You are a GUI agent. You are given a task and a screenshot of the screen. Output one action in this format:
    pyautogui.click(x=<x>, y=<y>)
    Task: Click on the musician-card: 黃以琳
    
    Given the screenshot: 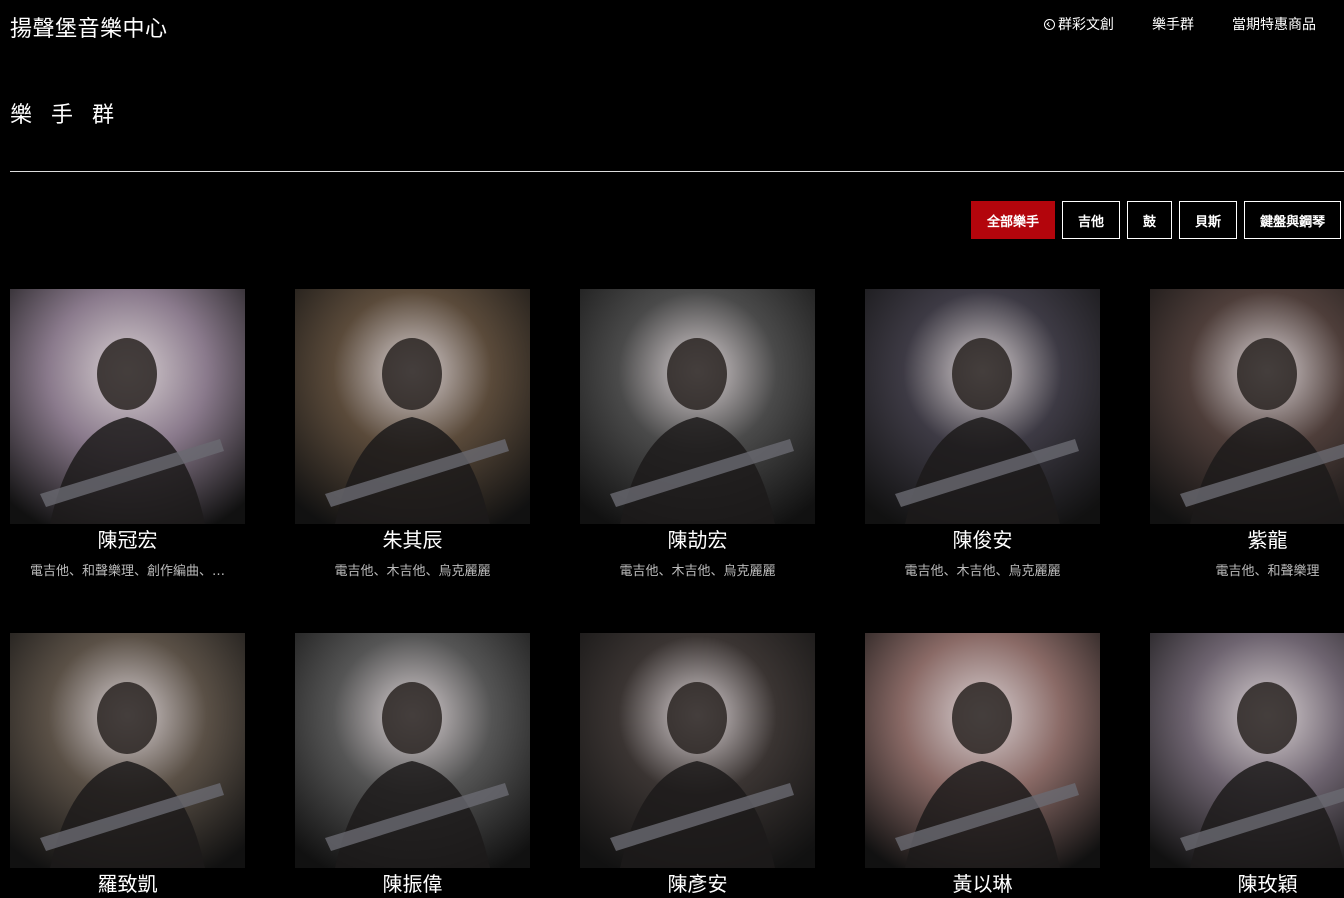 What is the action you would take?
    pyautogui.click(x=982, y=764)
    